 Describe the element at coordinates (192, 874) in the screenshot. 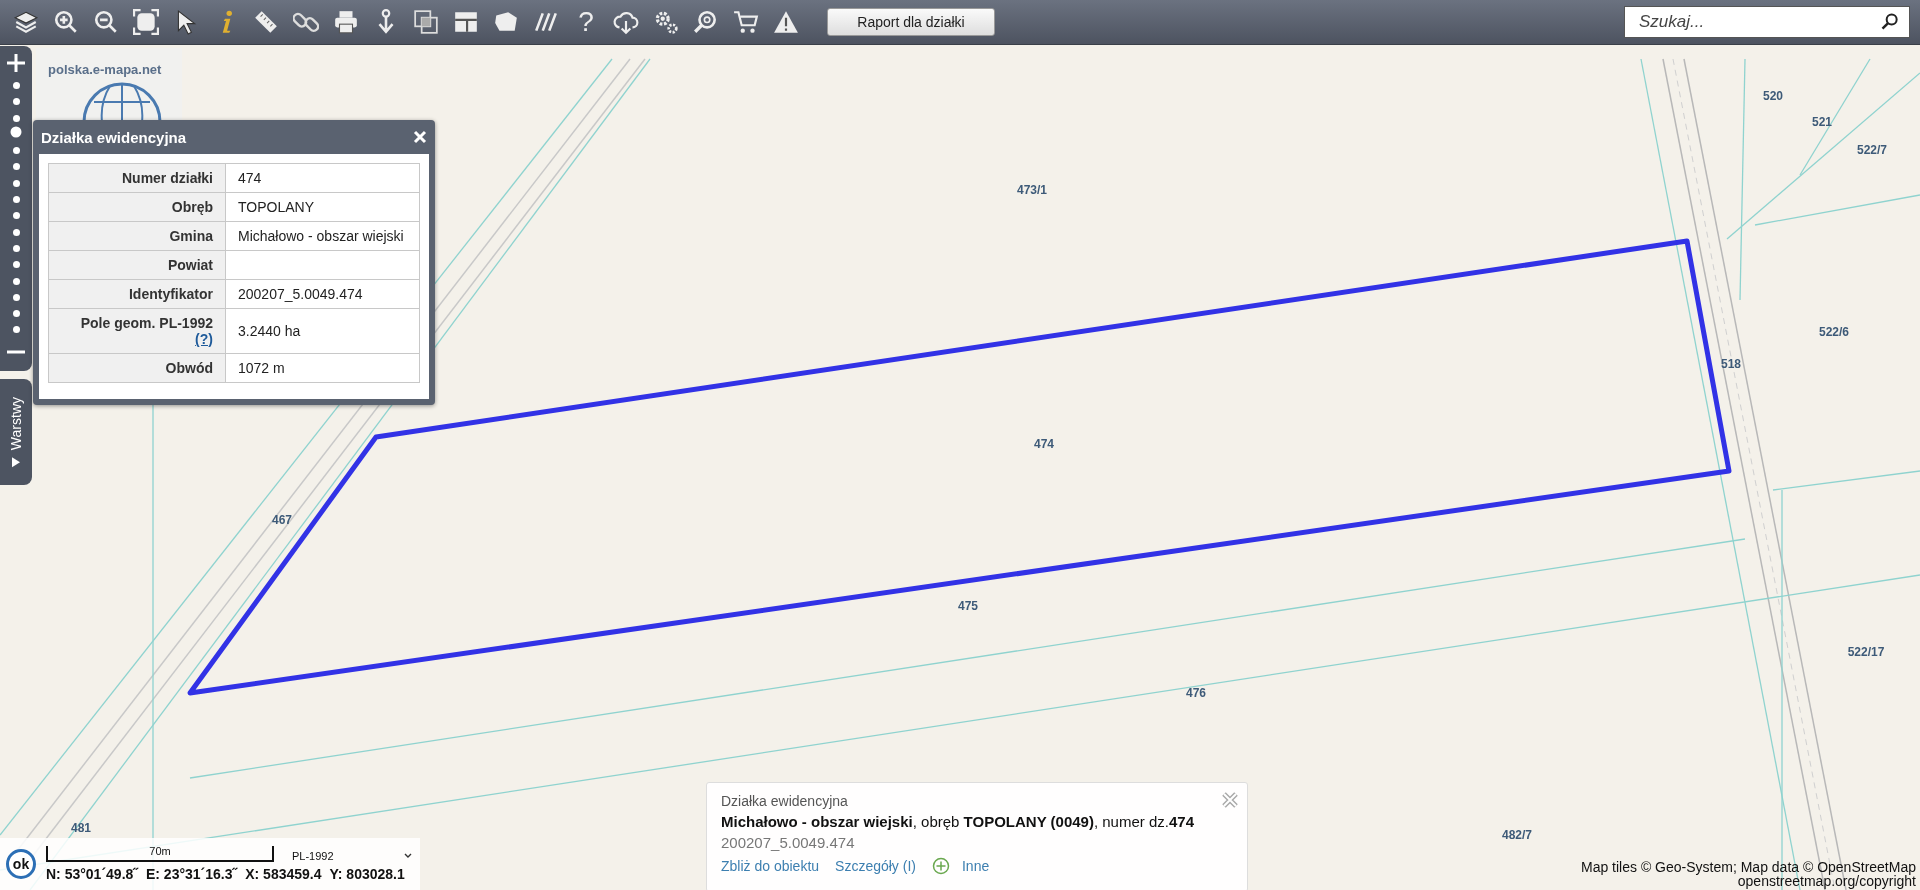

I see `coordinate-readout: E: 23°31´16.3˝` at that location.